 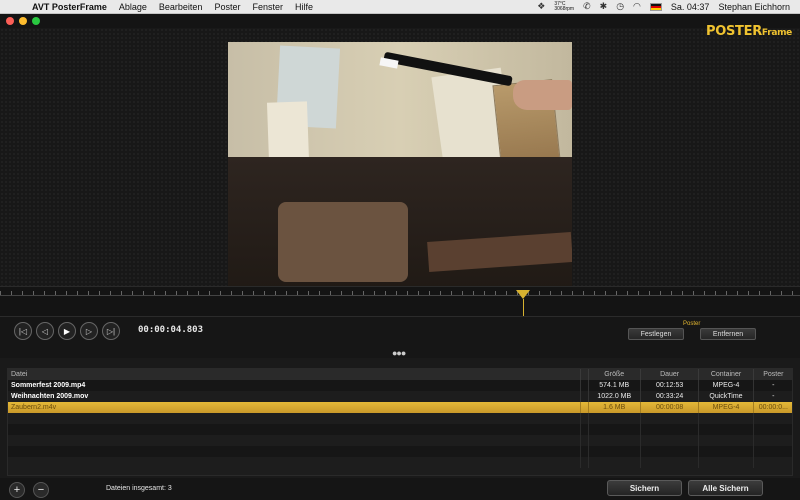 What do you see at coordinates (181, 7) in the screenshot?
I see `menu-item-bearbeiten: Bearbeiten` at bounding box center [181, 7].